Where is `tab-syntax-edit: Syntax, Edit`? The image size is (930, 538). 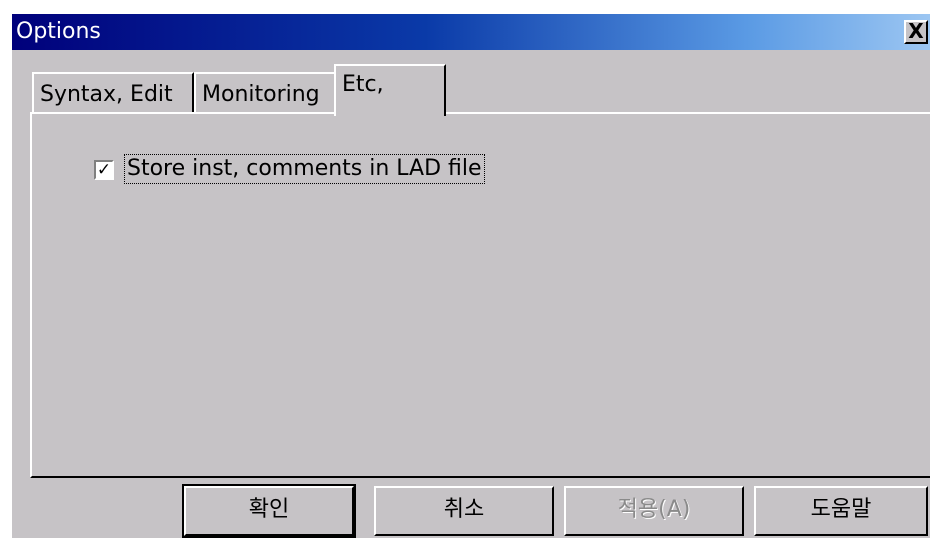
tab-syntax-edit: Syntax, Edit is located at coordinates (113, 92).